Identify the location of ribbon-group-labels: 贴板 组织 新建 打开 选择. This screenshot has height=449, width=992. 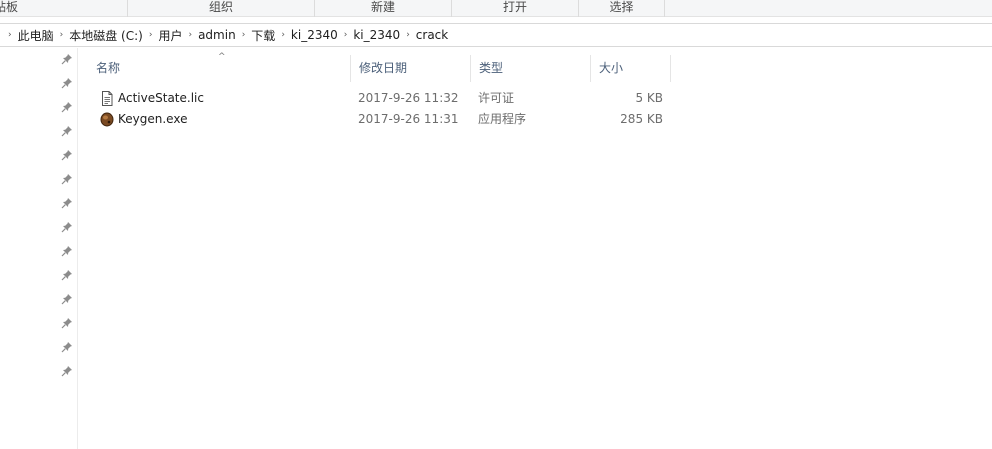
(496, 8).